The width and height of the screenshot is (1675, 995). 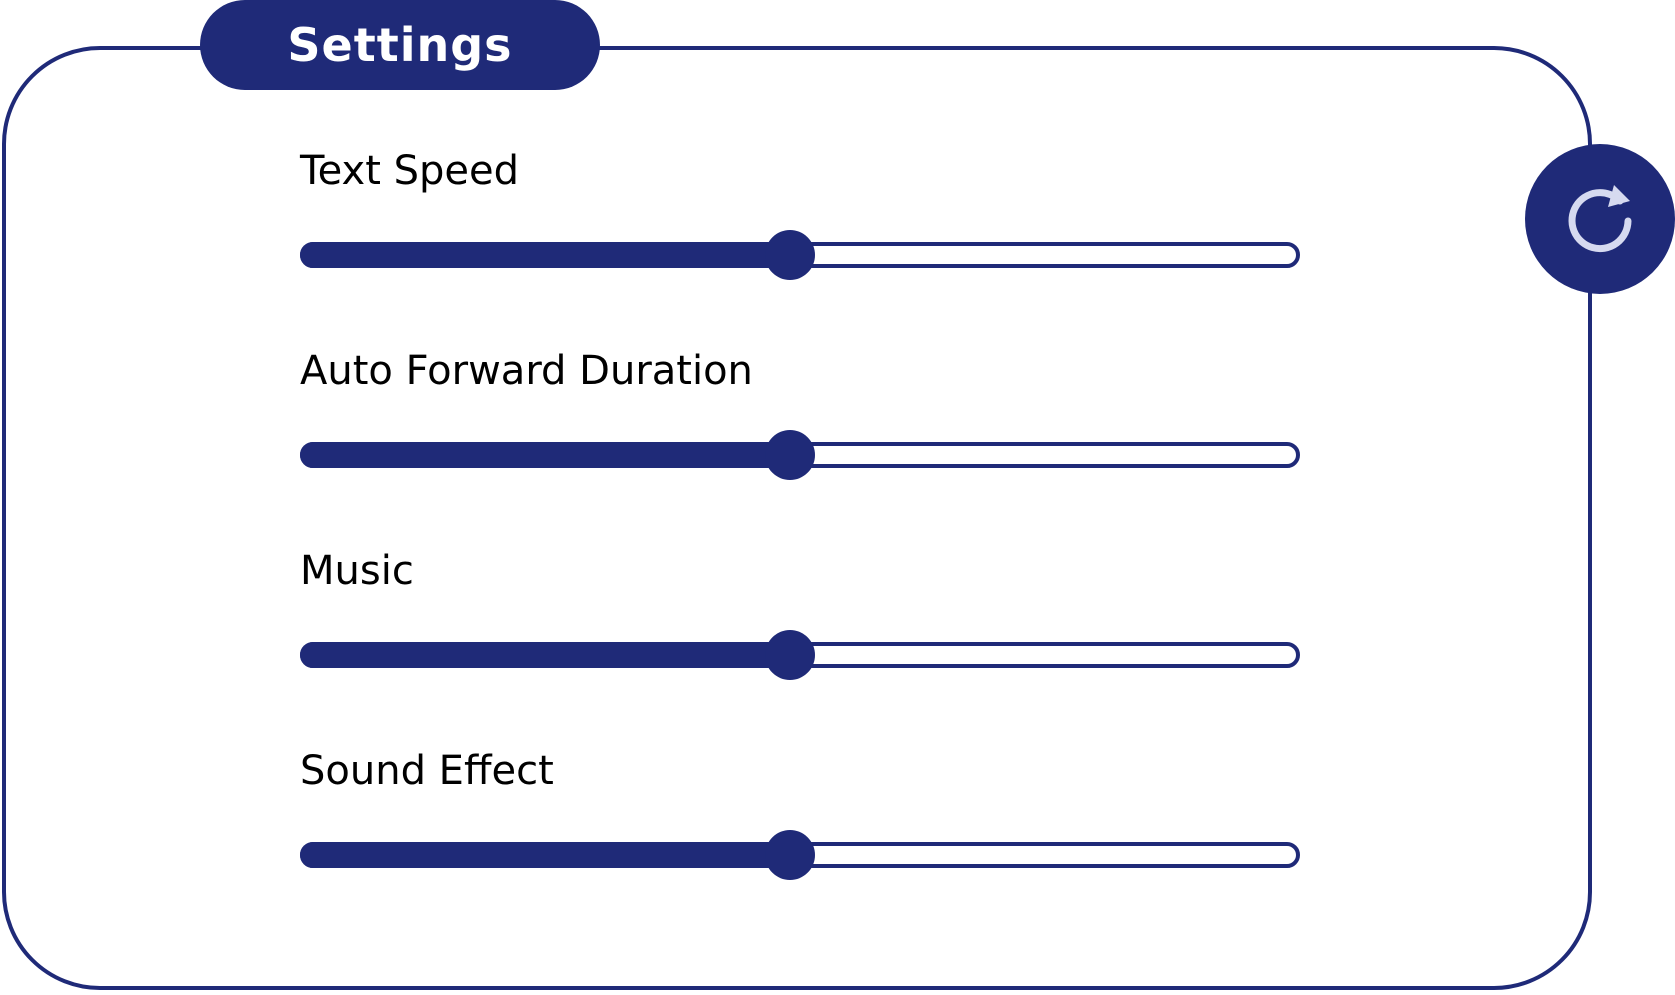 I want to click on auto-forward-duration-slider, so click(x=800, y=455).